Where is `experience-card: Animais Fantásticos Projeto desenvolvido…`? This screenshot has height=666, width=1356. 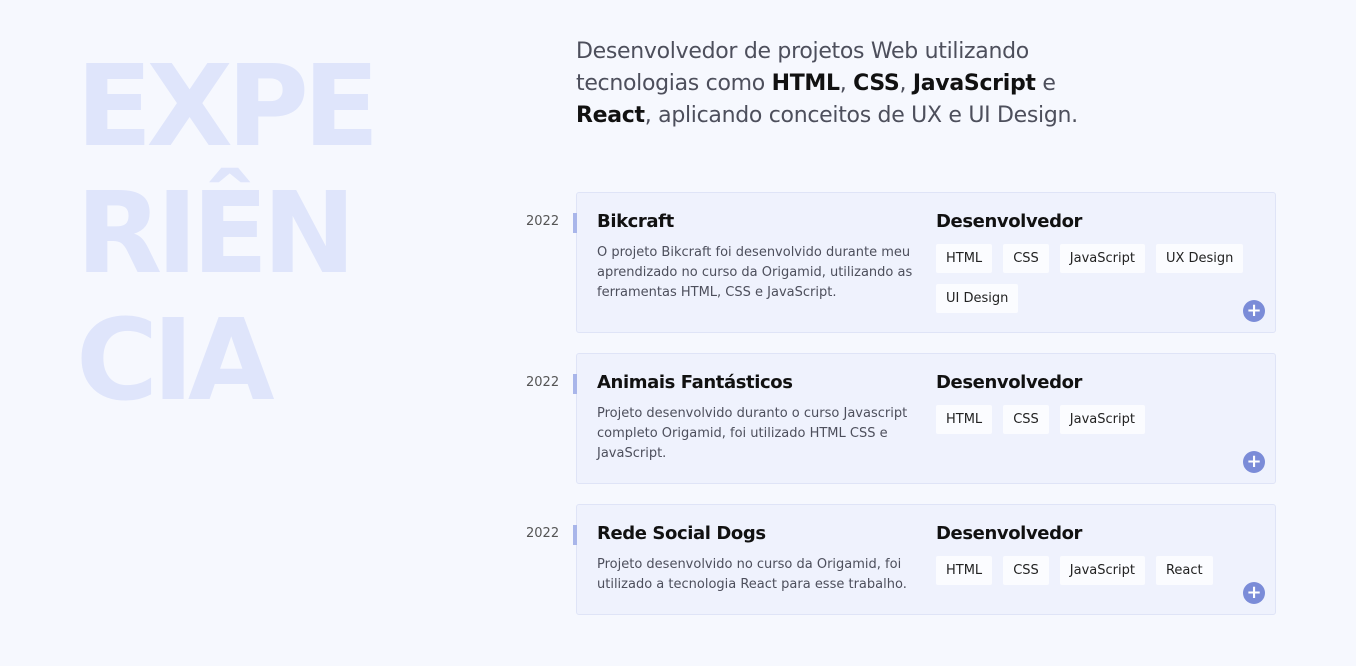 experience-card: Animais Fantásticos Projeto desenvolvido… is located at coordinates (926, 418).